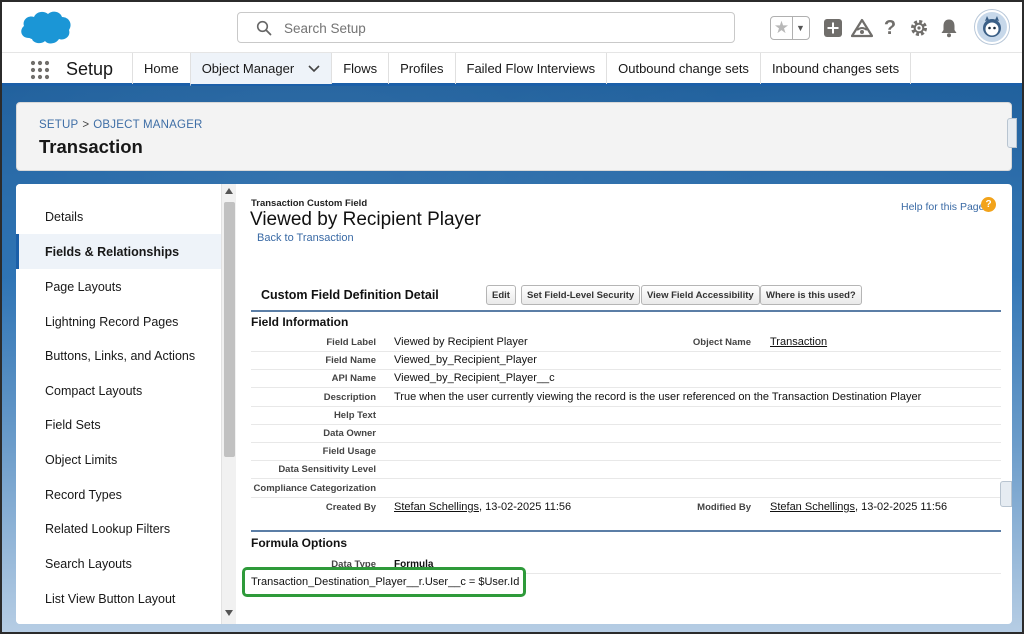  Describe the element at coordinates (349, 451) in the screenshot. I see `row-label: Field Usage` at that location.